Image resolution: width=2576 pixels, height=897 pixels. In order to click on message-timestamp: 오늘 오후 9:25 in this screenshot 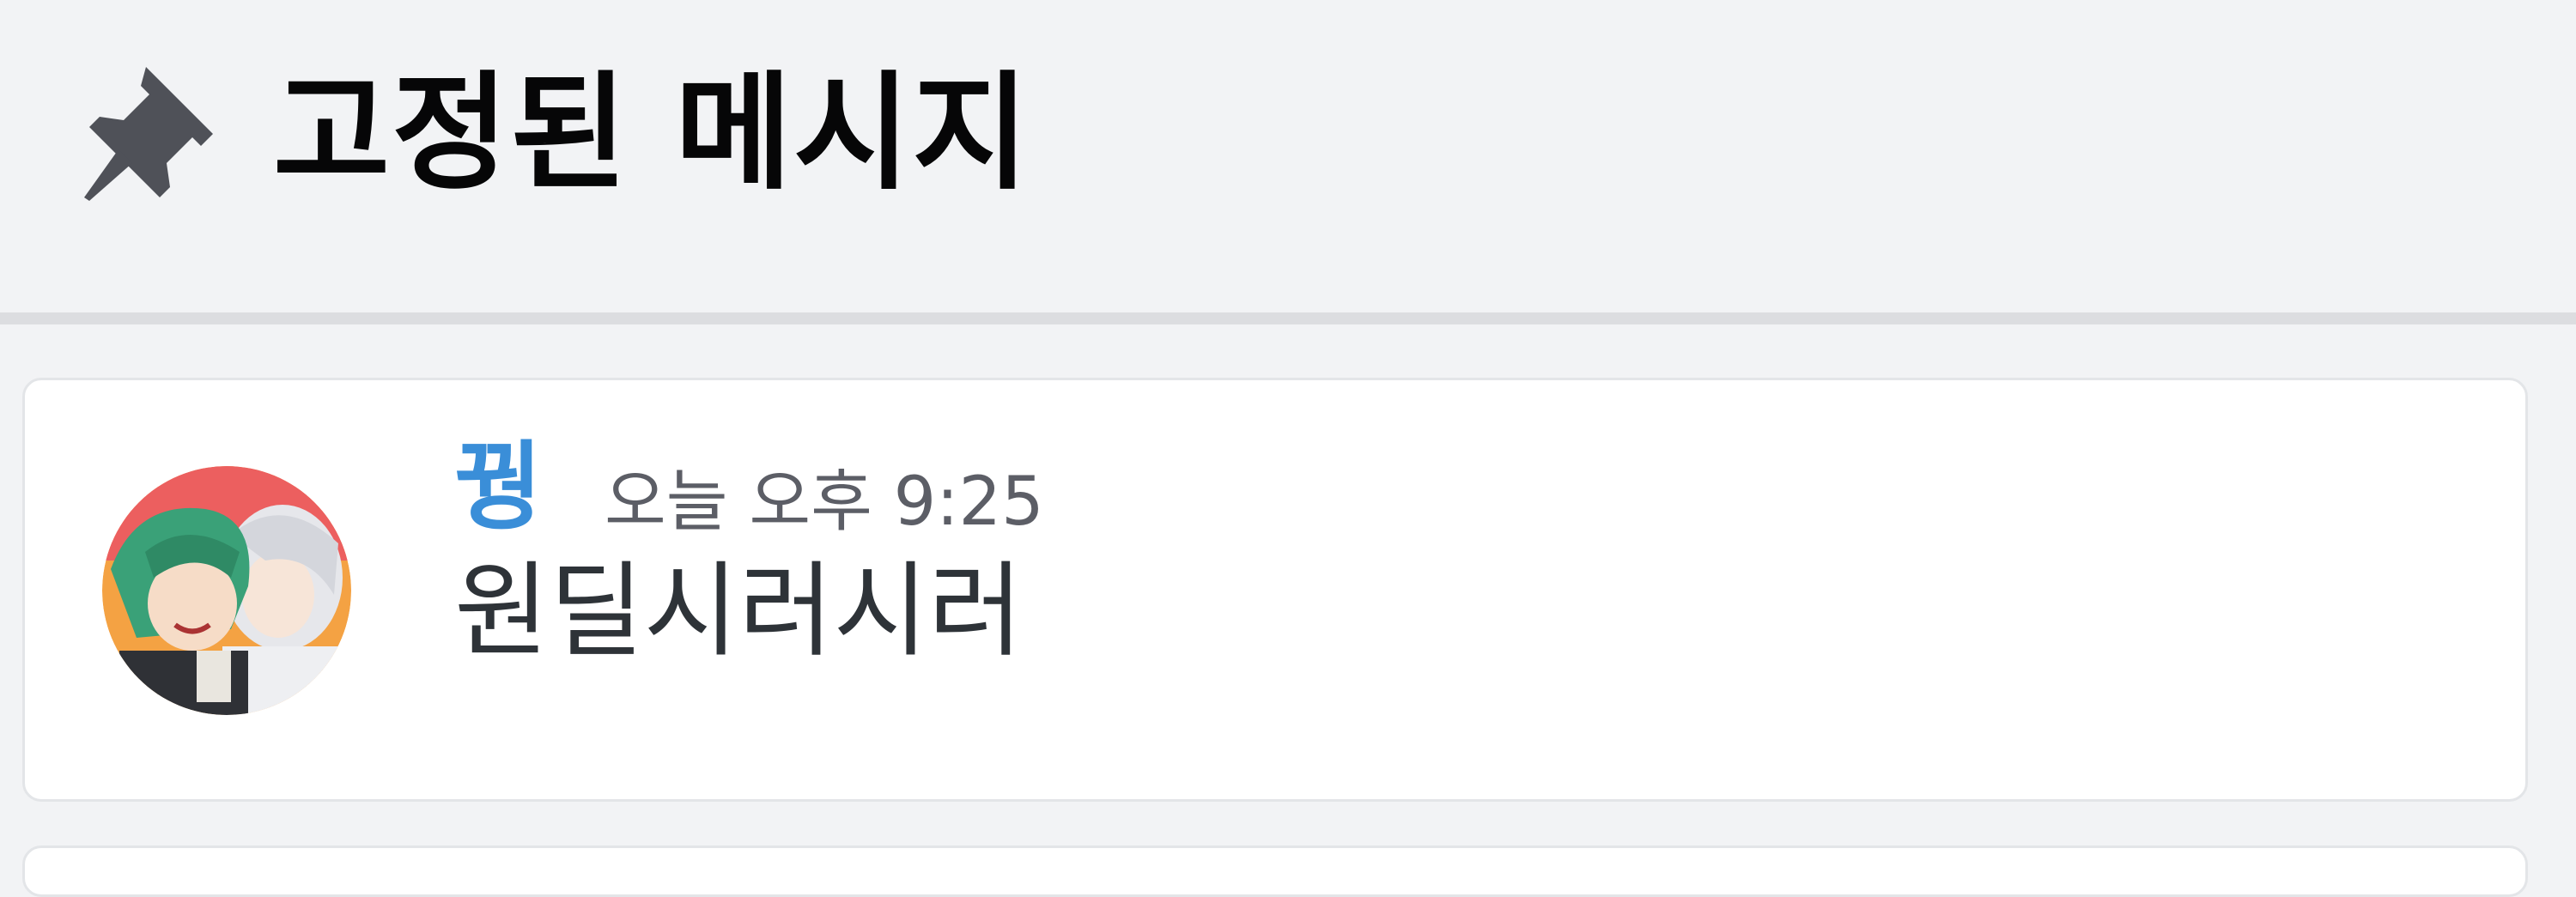, I will do `click(824, 502)`.